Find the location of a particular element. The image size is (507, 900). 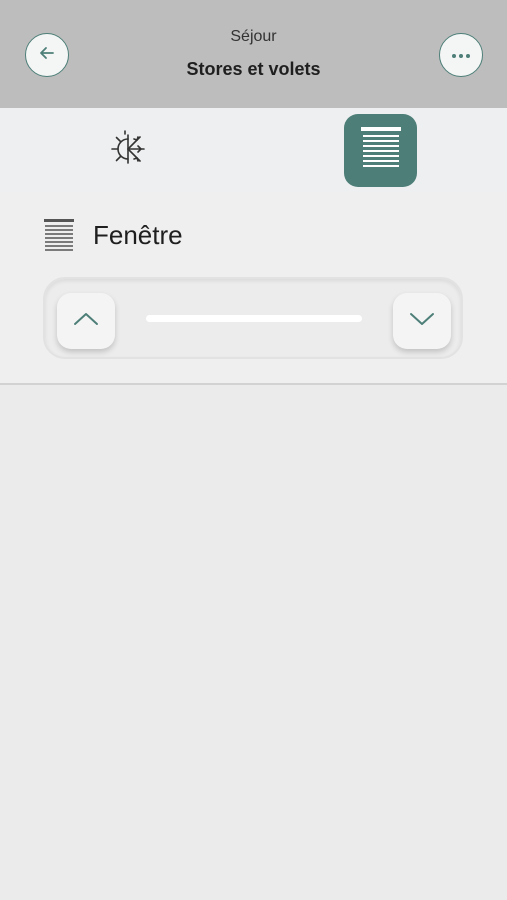

blind-control is located at coordinates (253, 318).